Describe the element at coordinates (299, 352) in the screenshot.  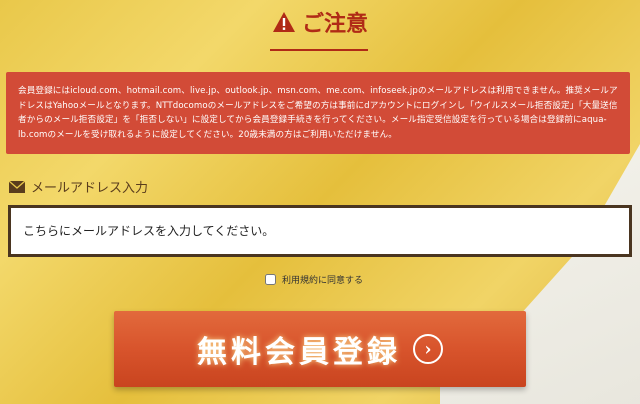
I see `register-button-label: 無料会員登録` at that location.